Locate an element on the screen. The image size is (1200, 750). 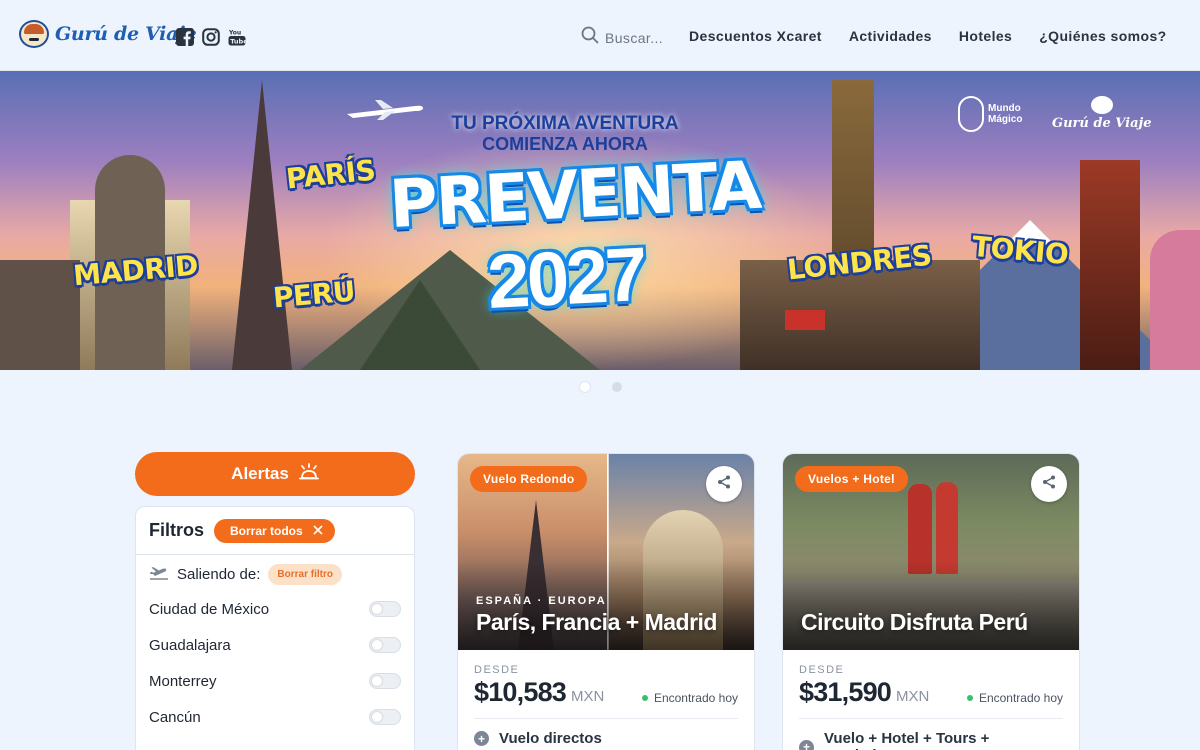
filters-title: Filtros is located at coordinates (177, 530).